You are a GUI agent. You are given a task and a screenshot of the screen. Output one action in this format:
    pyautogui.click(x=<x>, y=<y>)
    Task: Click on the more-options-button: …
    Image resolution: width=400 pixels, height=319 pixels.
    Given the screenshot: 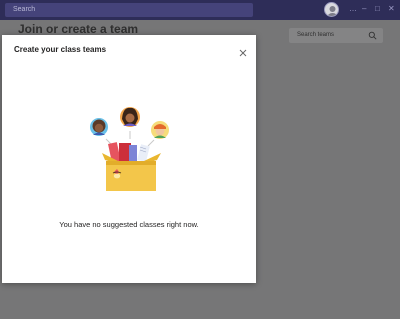 What is the action you would take?
    pyautogui.click(x=353, y=9)
    